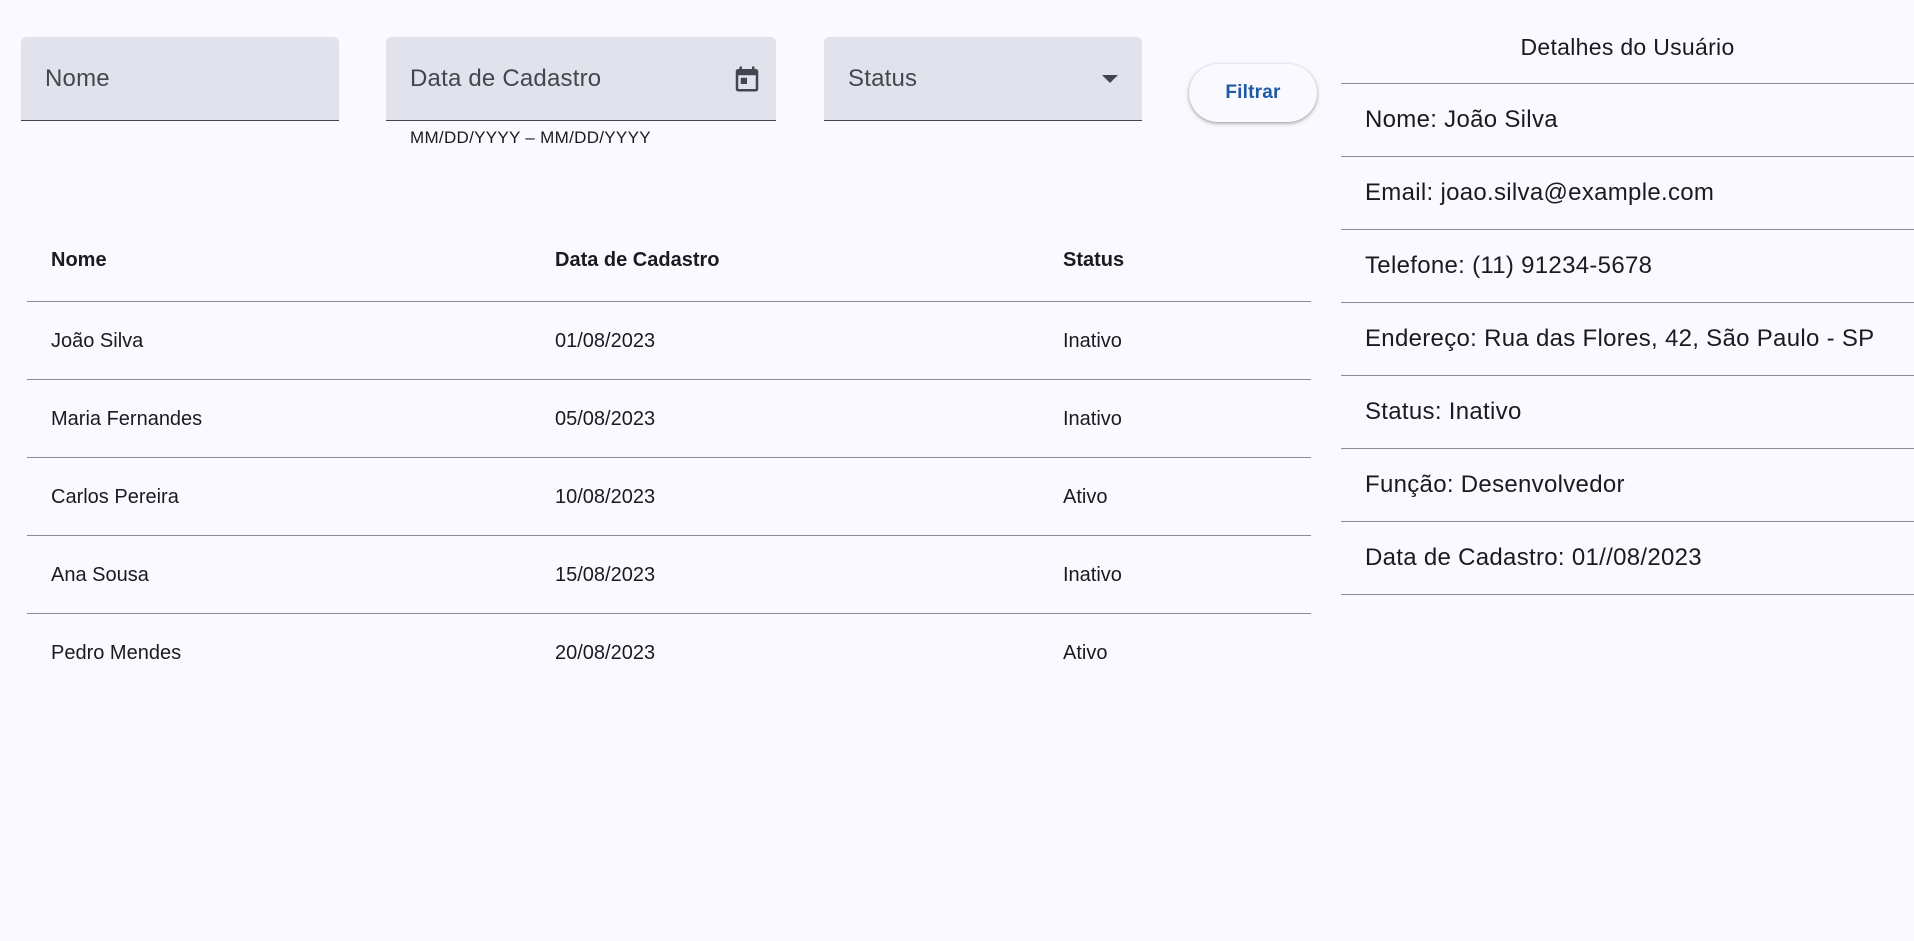 The height and width of the screenshot is (941, 1914). I want to click on data-cadastro-filter-input: Data de Cadastro, so click(581, 79).